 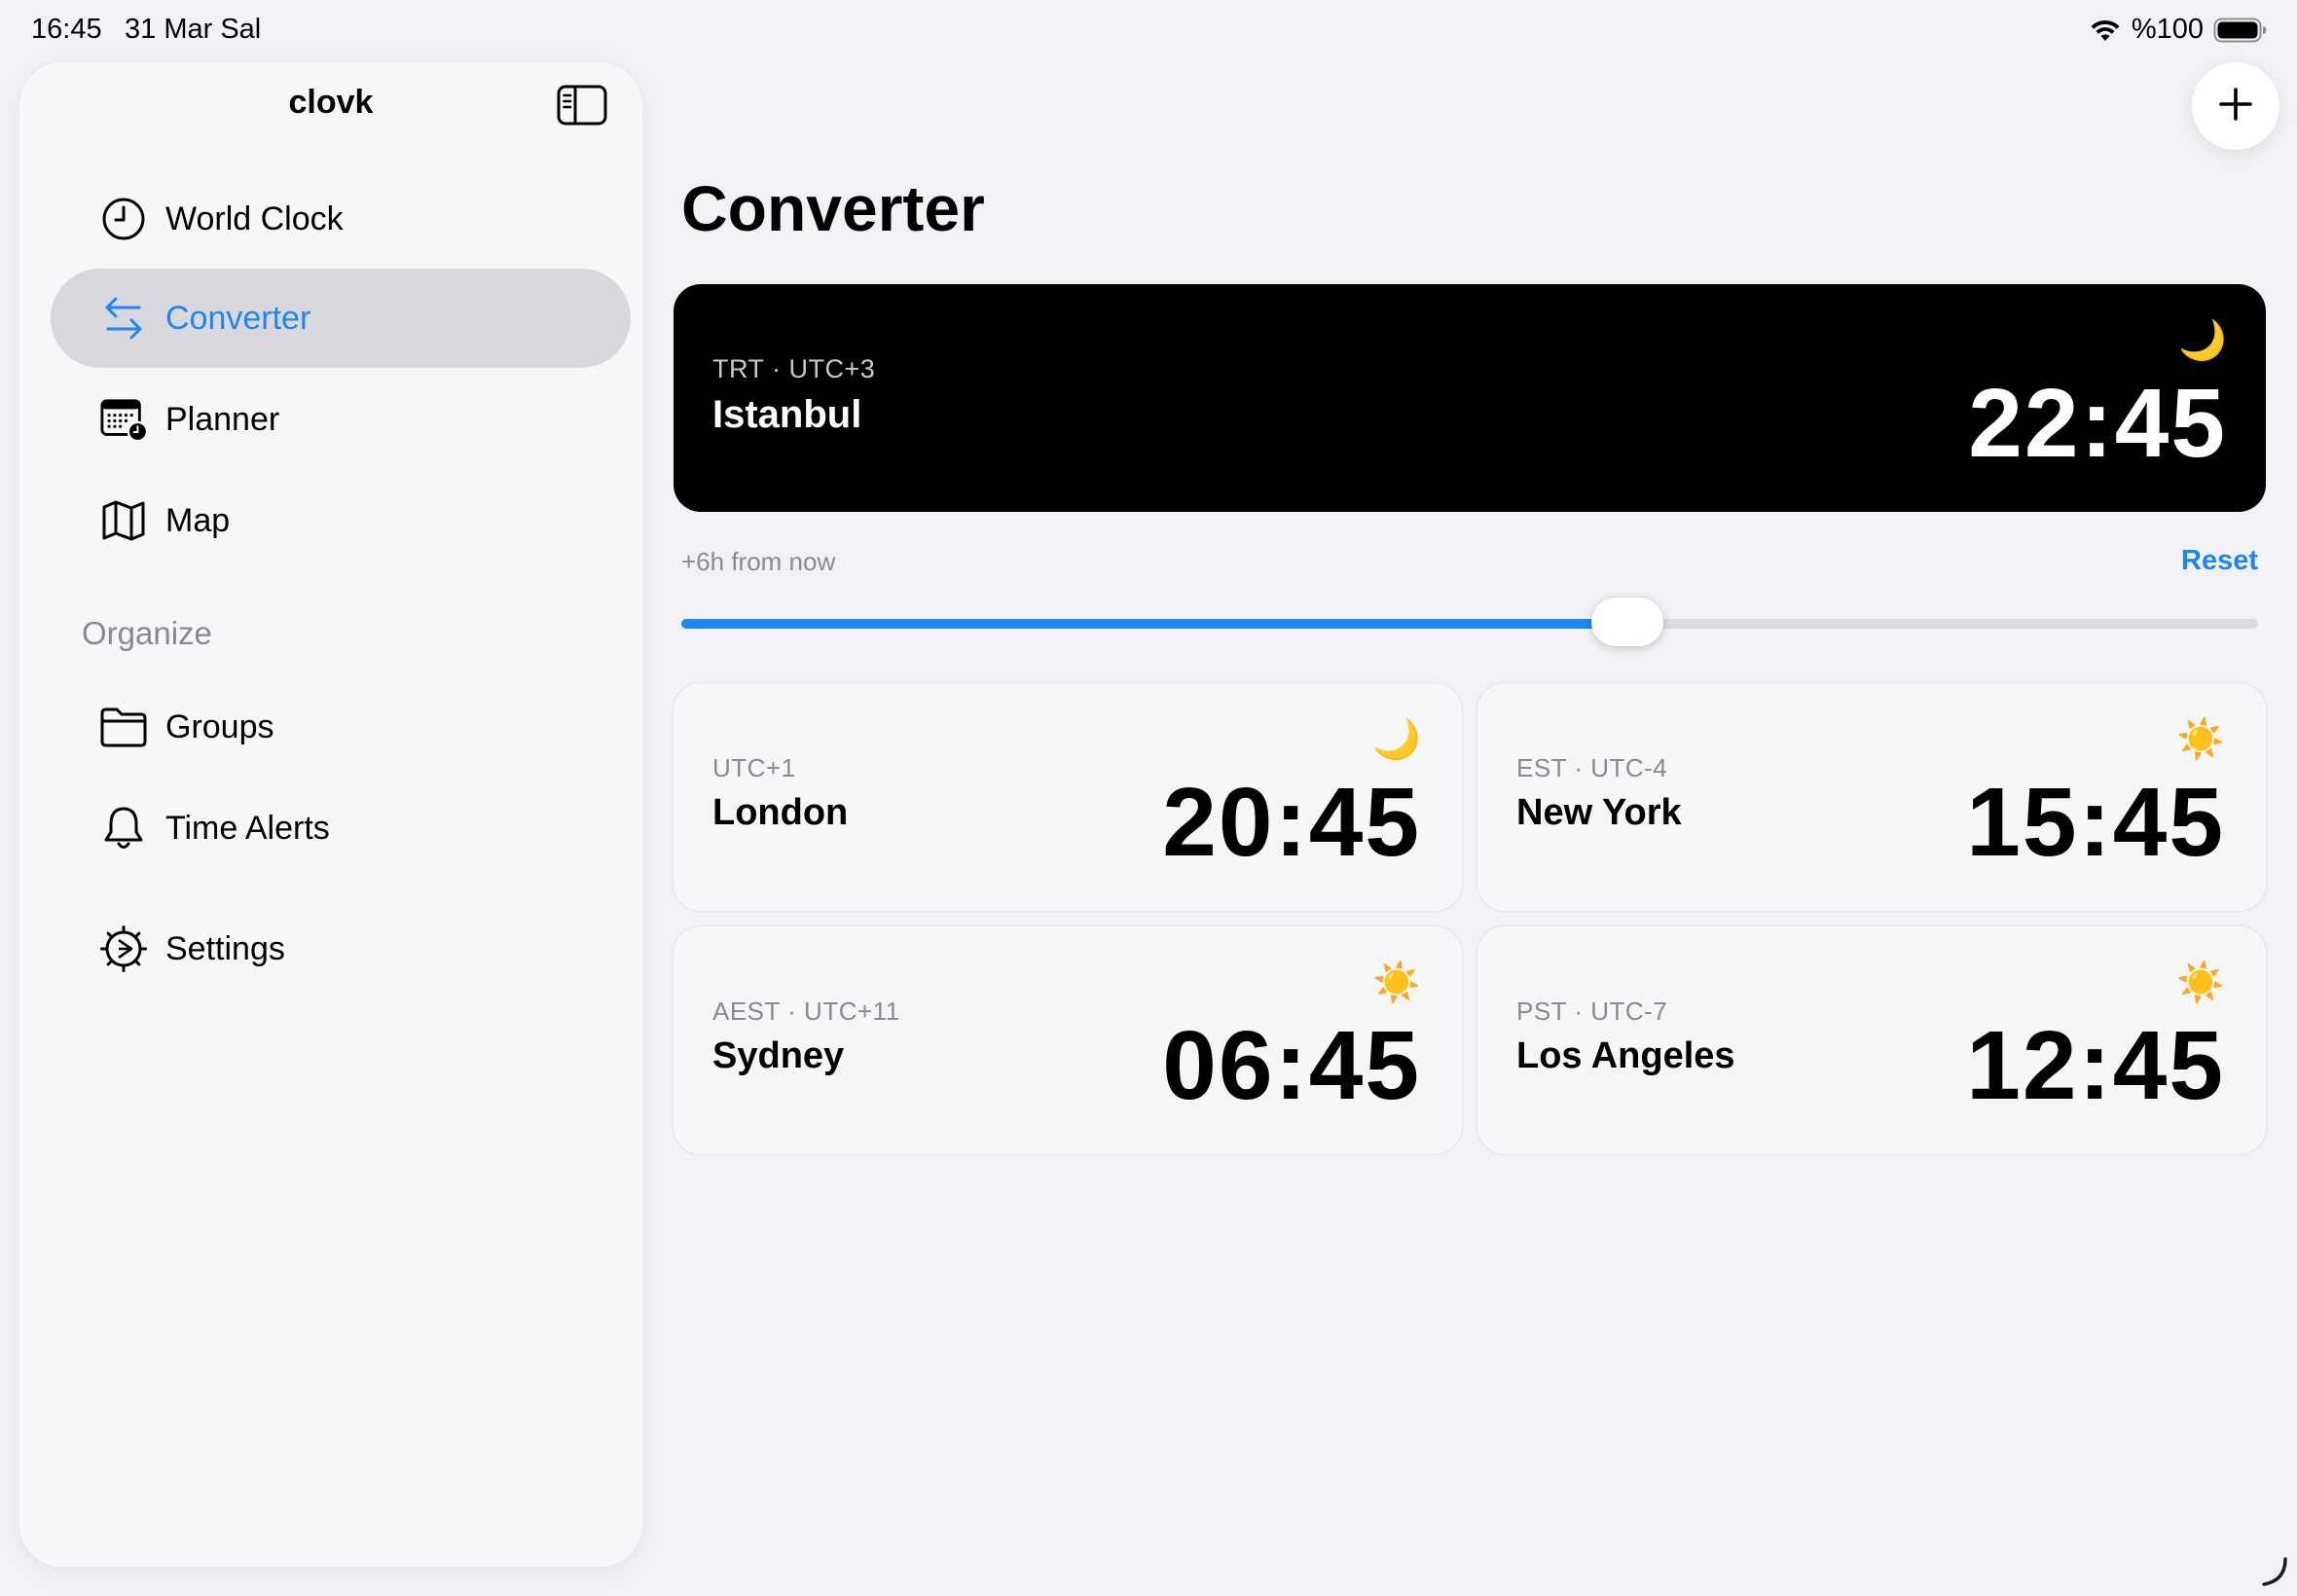 What do you see at coordinates (2097, 423) in the screenshot?
I see `clock-time: 22:45` at bounding box center [2097, 423].